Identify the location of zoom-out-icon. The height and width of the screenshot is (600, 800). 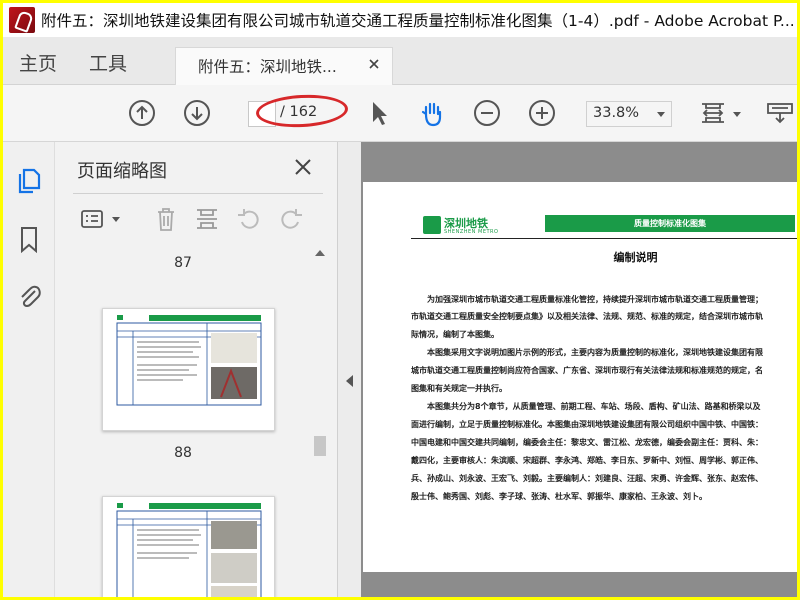
(487, 113).